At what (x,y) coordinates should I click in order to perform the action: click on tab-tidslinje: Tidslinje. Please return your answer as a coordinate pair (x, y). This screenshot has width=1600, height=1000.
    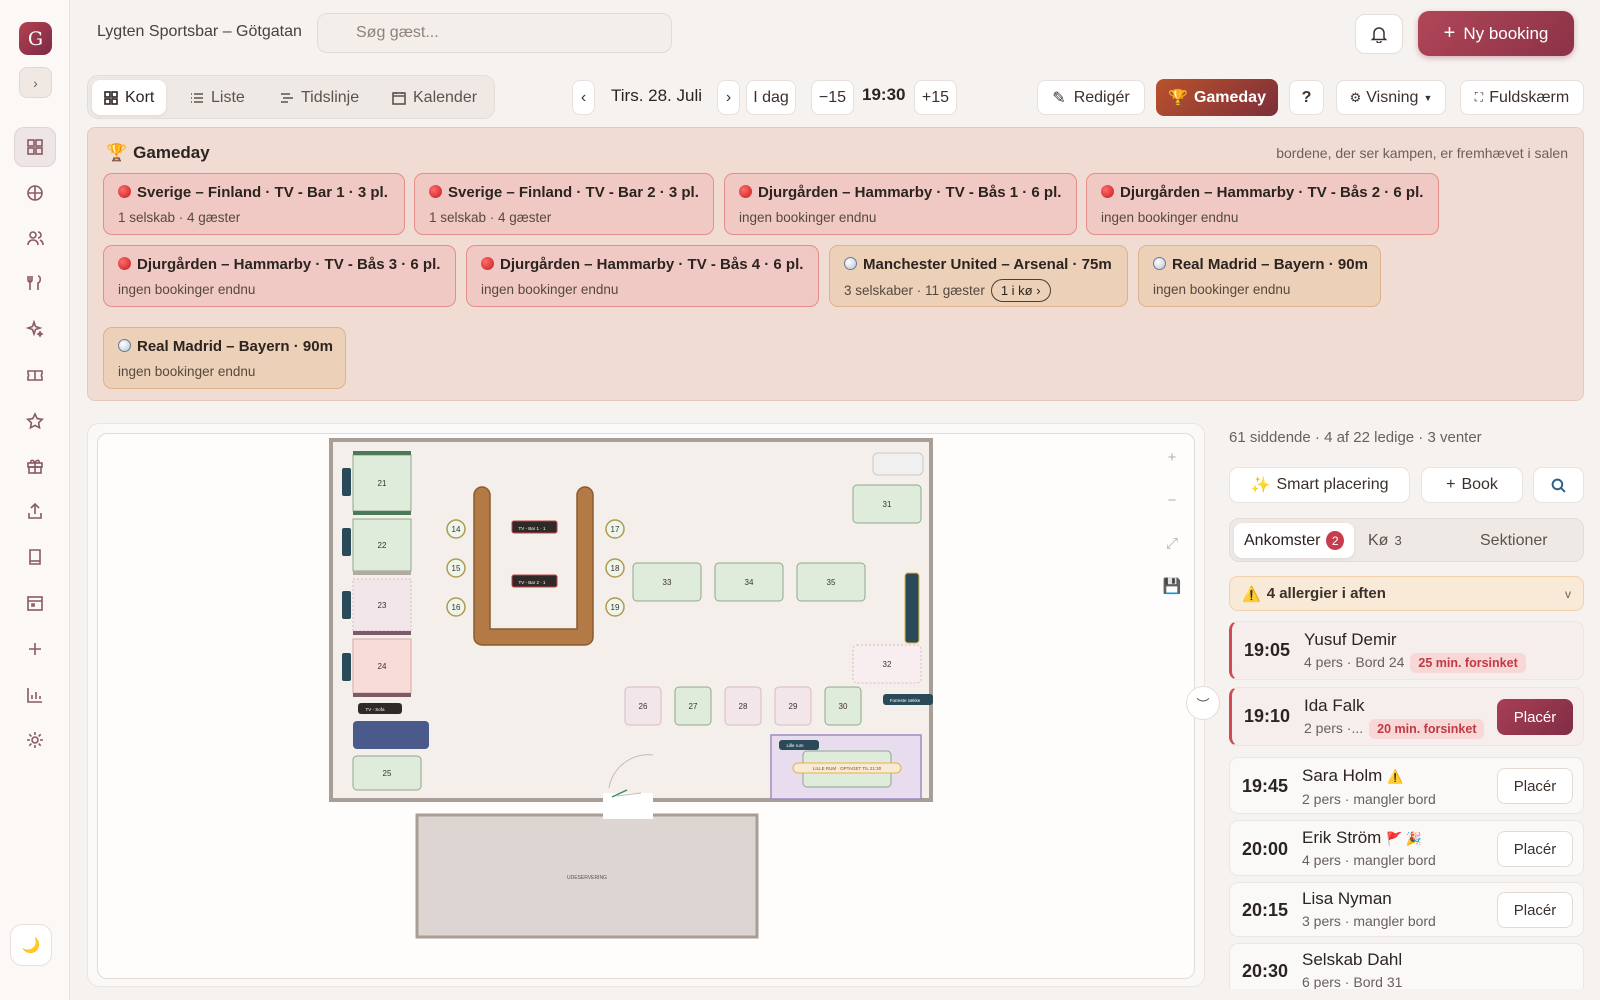
    Looking at the image, I should click on (319, 97).